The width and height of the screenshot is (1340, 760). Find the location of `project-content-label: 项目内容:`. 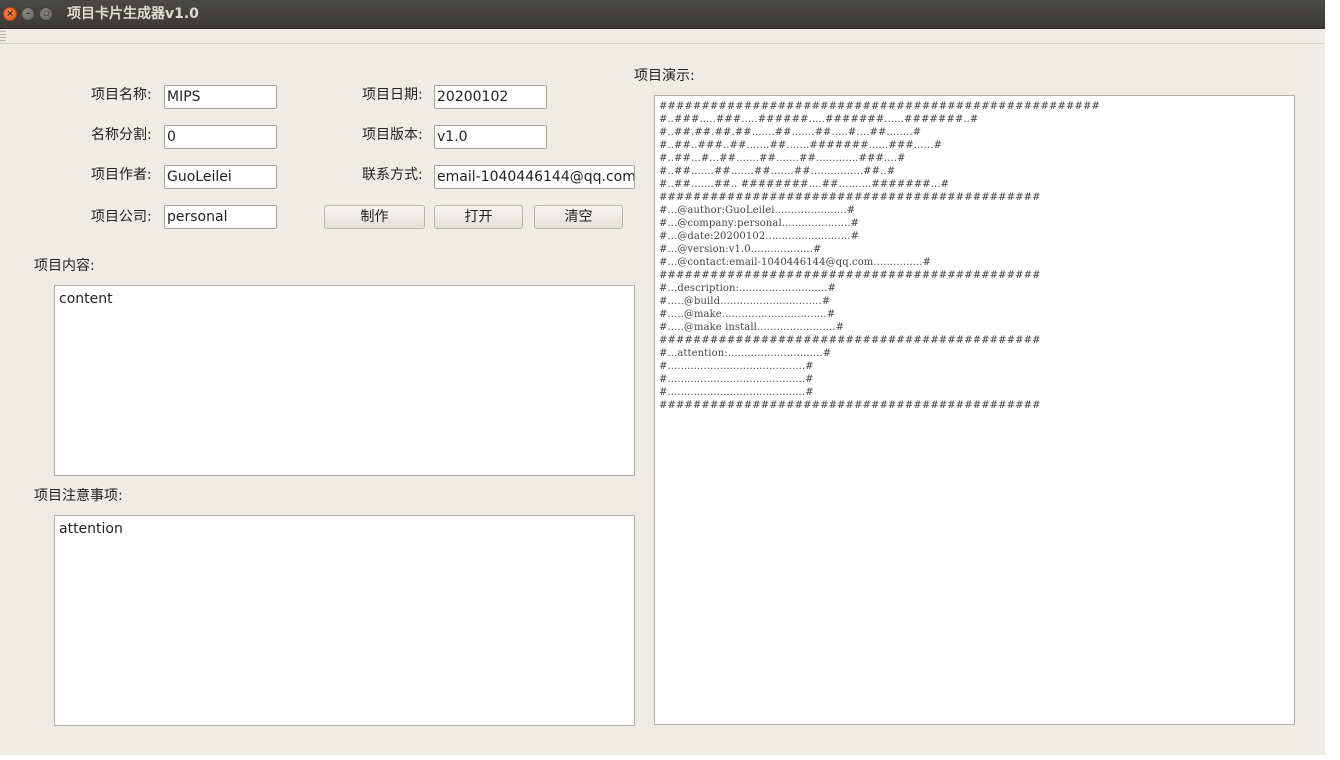

project-content-label: 项目内容: is located at coordinates (64, 266).